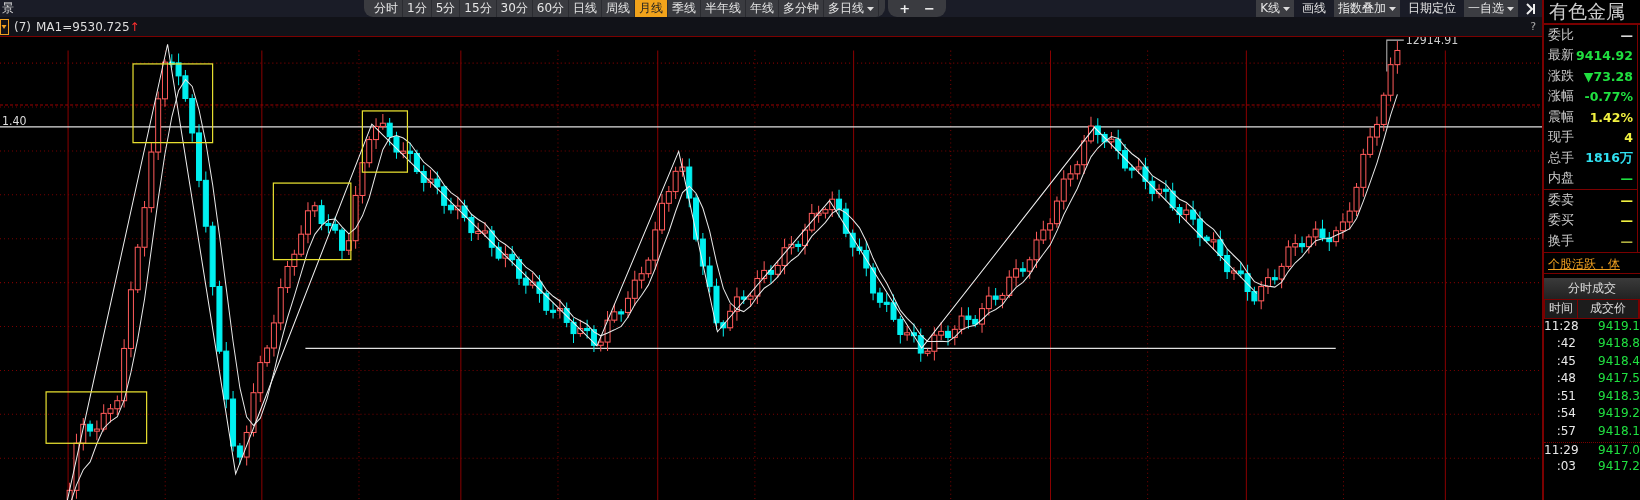 This screenshot has height=500, width=1640. I want to click on quote-label: 委买, so click(1561, 221).